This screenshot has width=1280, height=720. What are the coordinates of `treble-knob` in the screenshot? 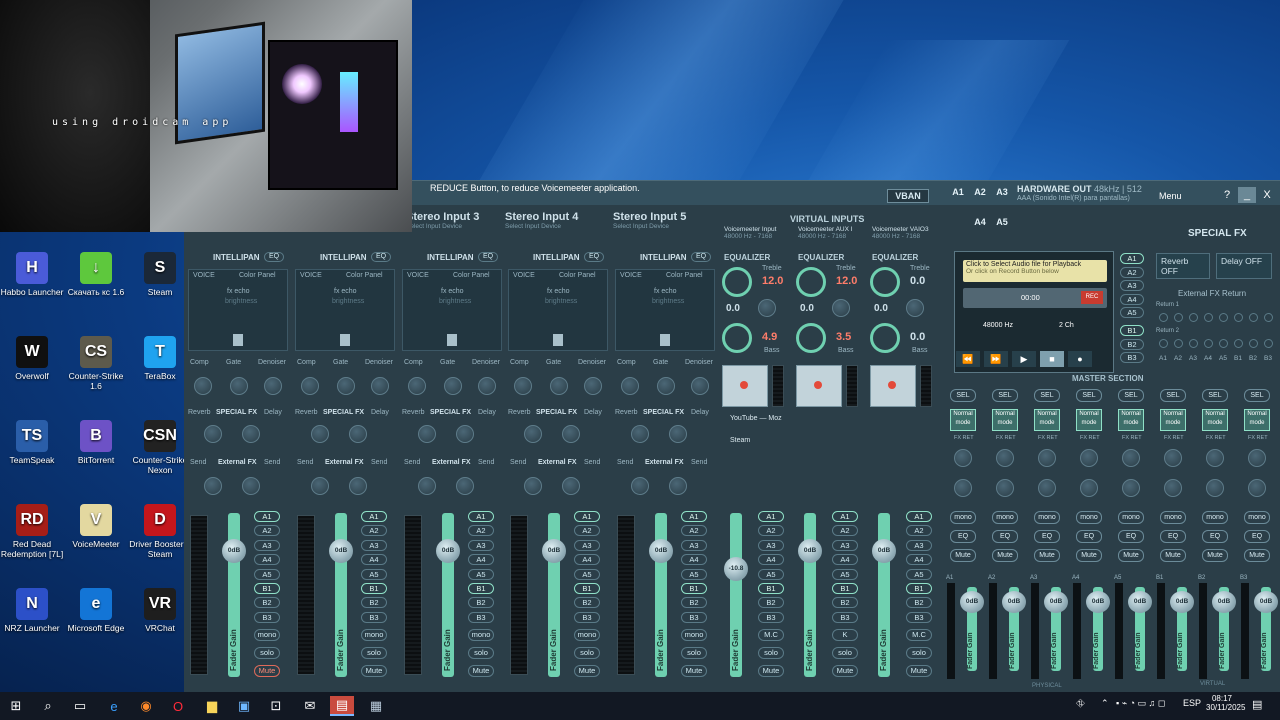 It's located at (737, 282).